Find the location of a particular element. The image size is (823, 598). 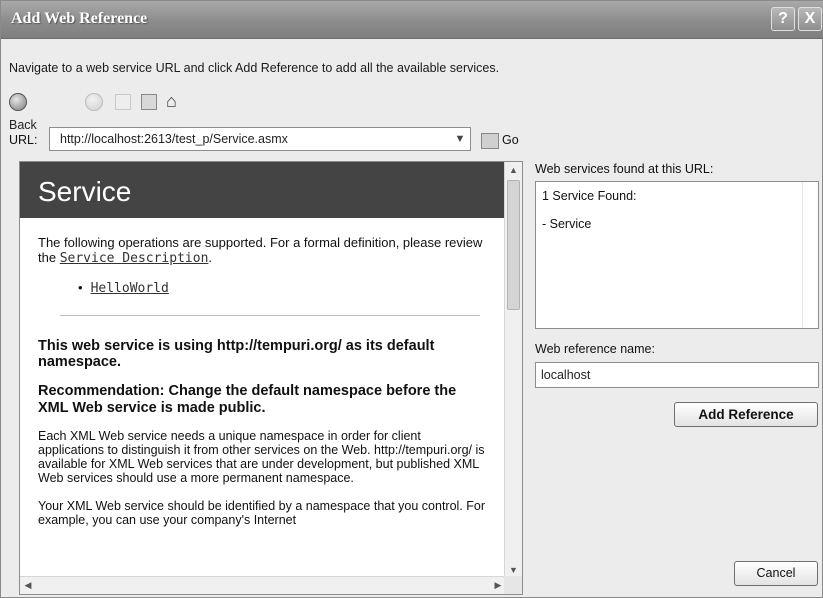

help-button: ? is located at coordinates (783, 19).